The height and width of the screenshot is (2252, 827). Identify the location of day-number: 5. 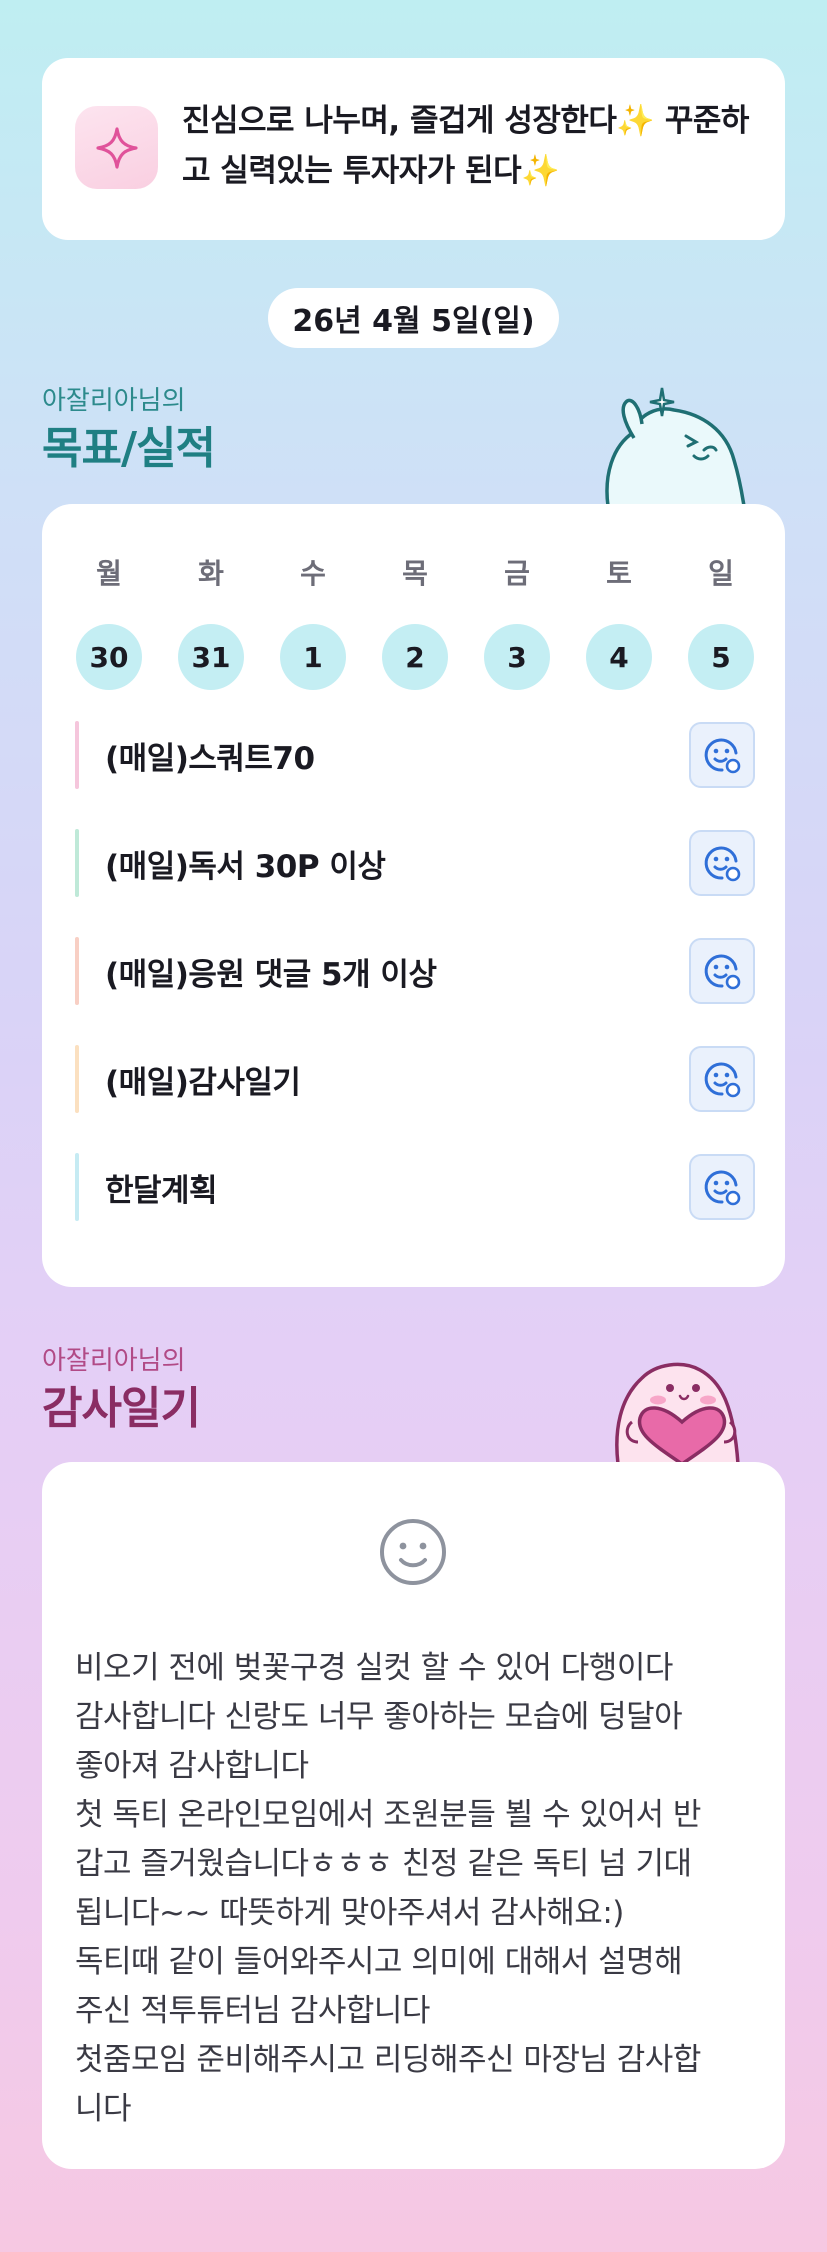
(721, 657).